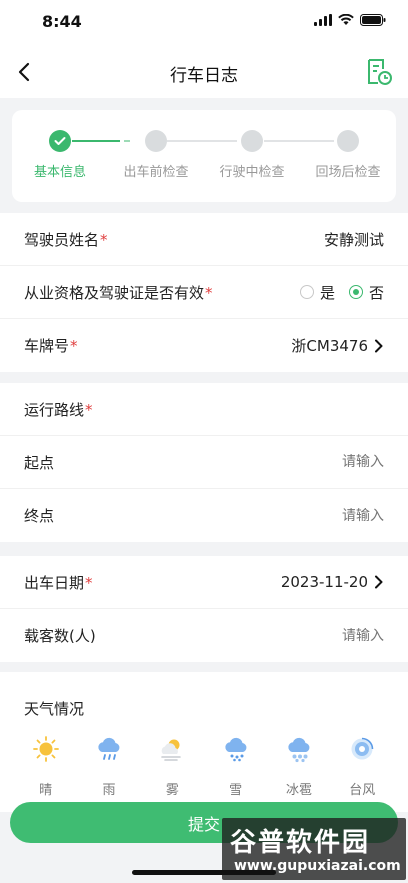 Image resolution: width=408 pixels, height=883 pixels. I want to click on start-point-row: 起点, so click(204, 462).